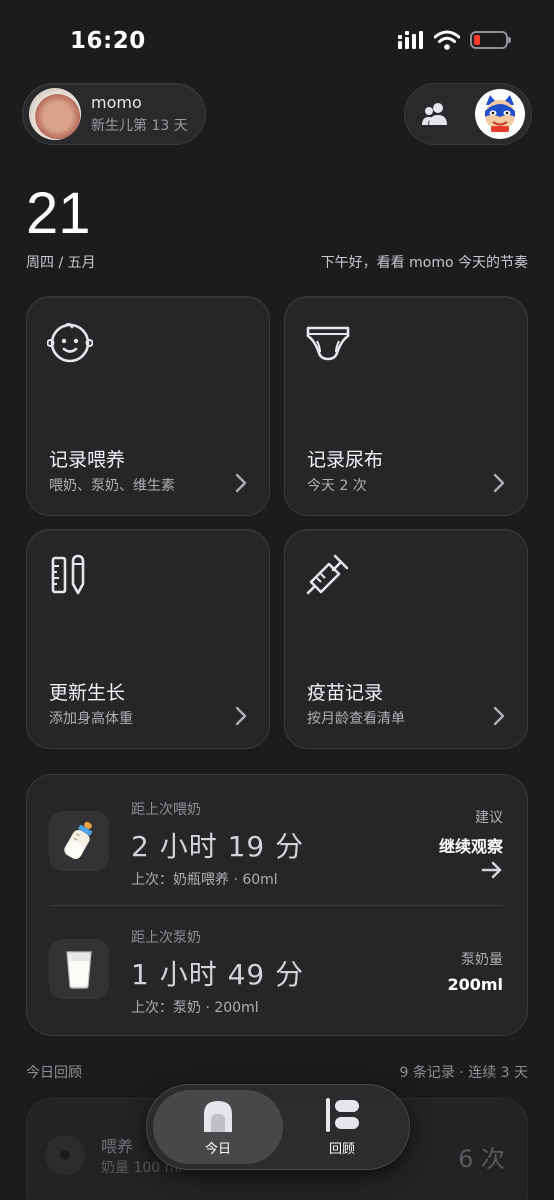 This screenshot has width=554, height=1200. What do you see at coordinates (489, 818) in the screenshot?
I see `suggestion-label: 建议` at bounding box center [489, 818].